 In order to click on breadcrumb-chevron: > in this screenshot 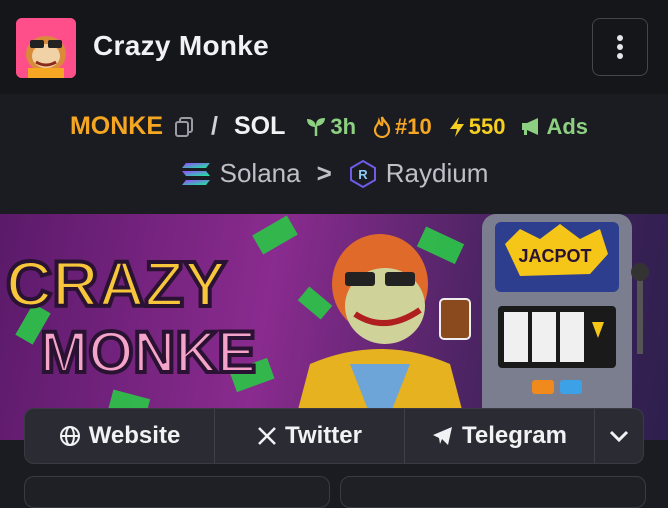, I will do `click(324, 173)`.